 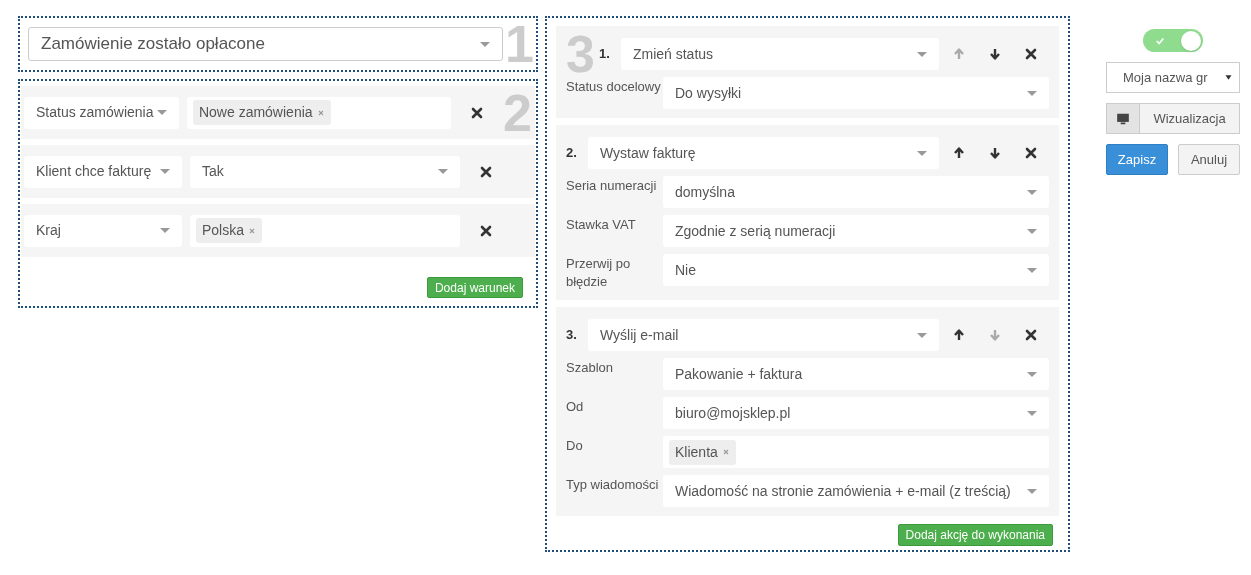 I want to click on select-field: Pakowanie + faktura, so click(x=856, y=374).